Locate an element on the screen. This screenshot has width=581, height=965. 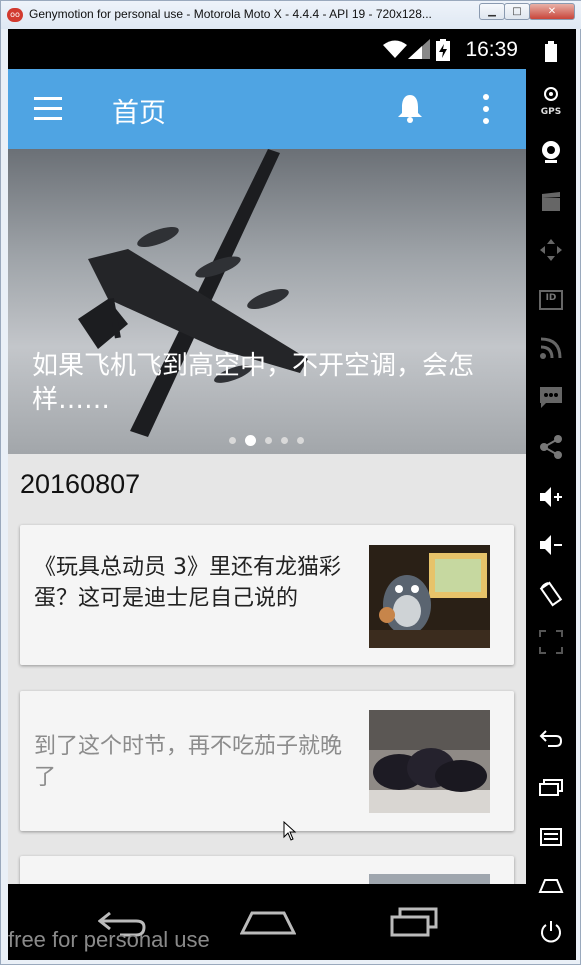
dpad-icon is located at coordinates (551, 250).